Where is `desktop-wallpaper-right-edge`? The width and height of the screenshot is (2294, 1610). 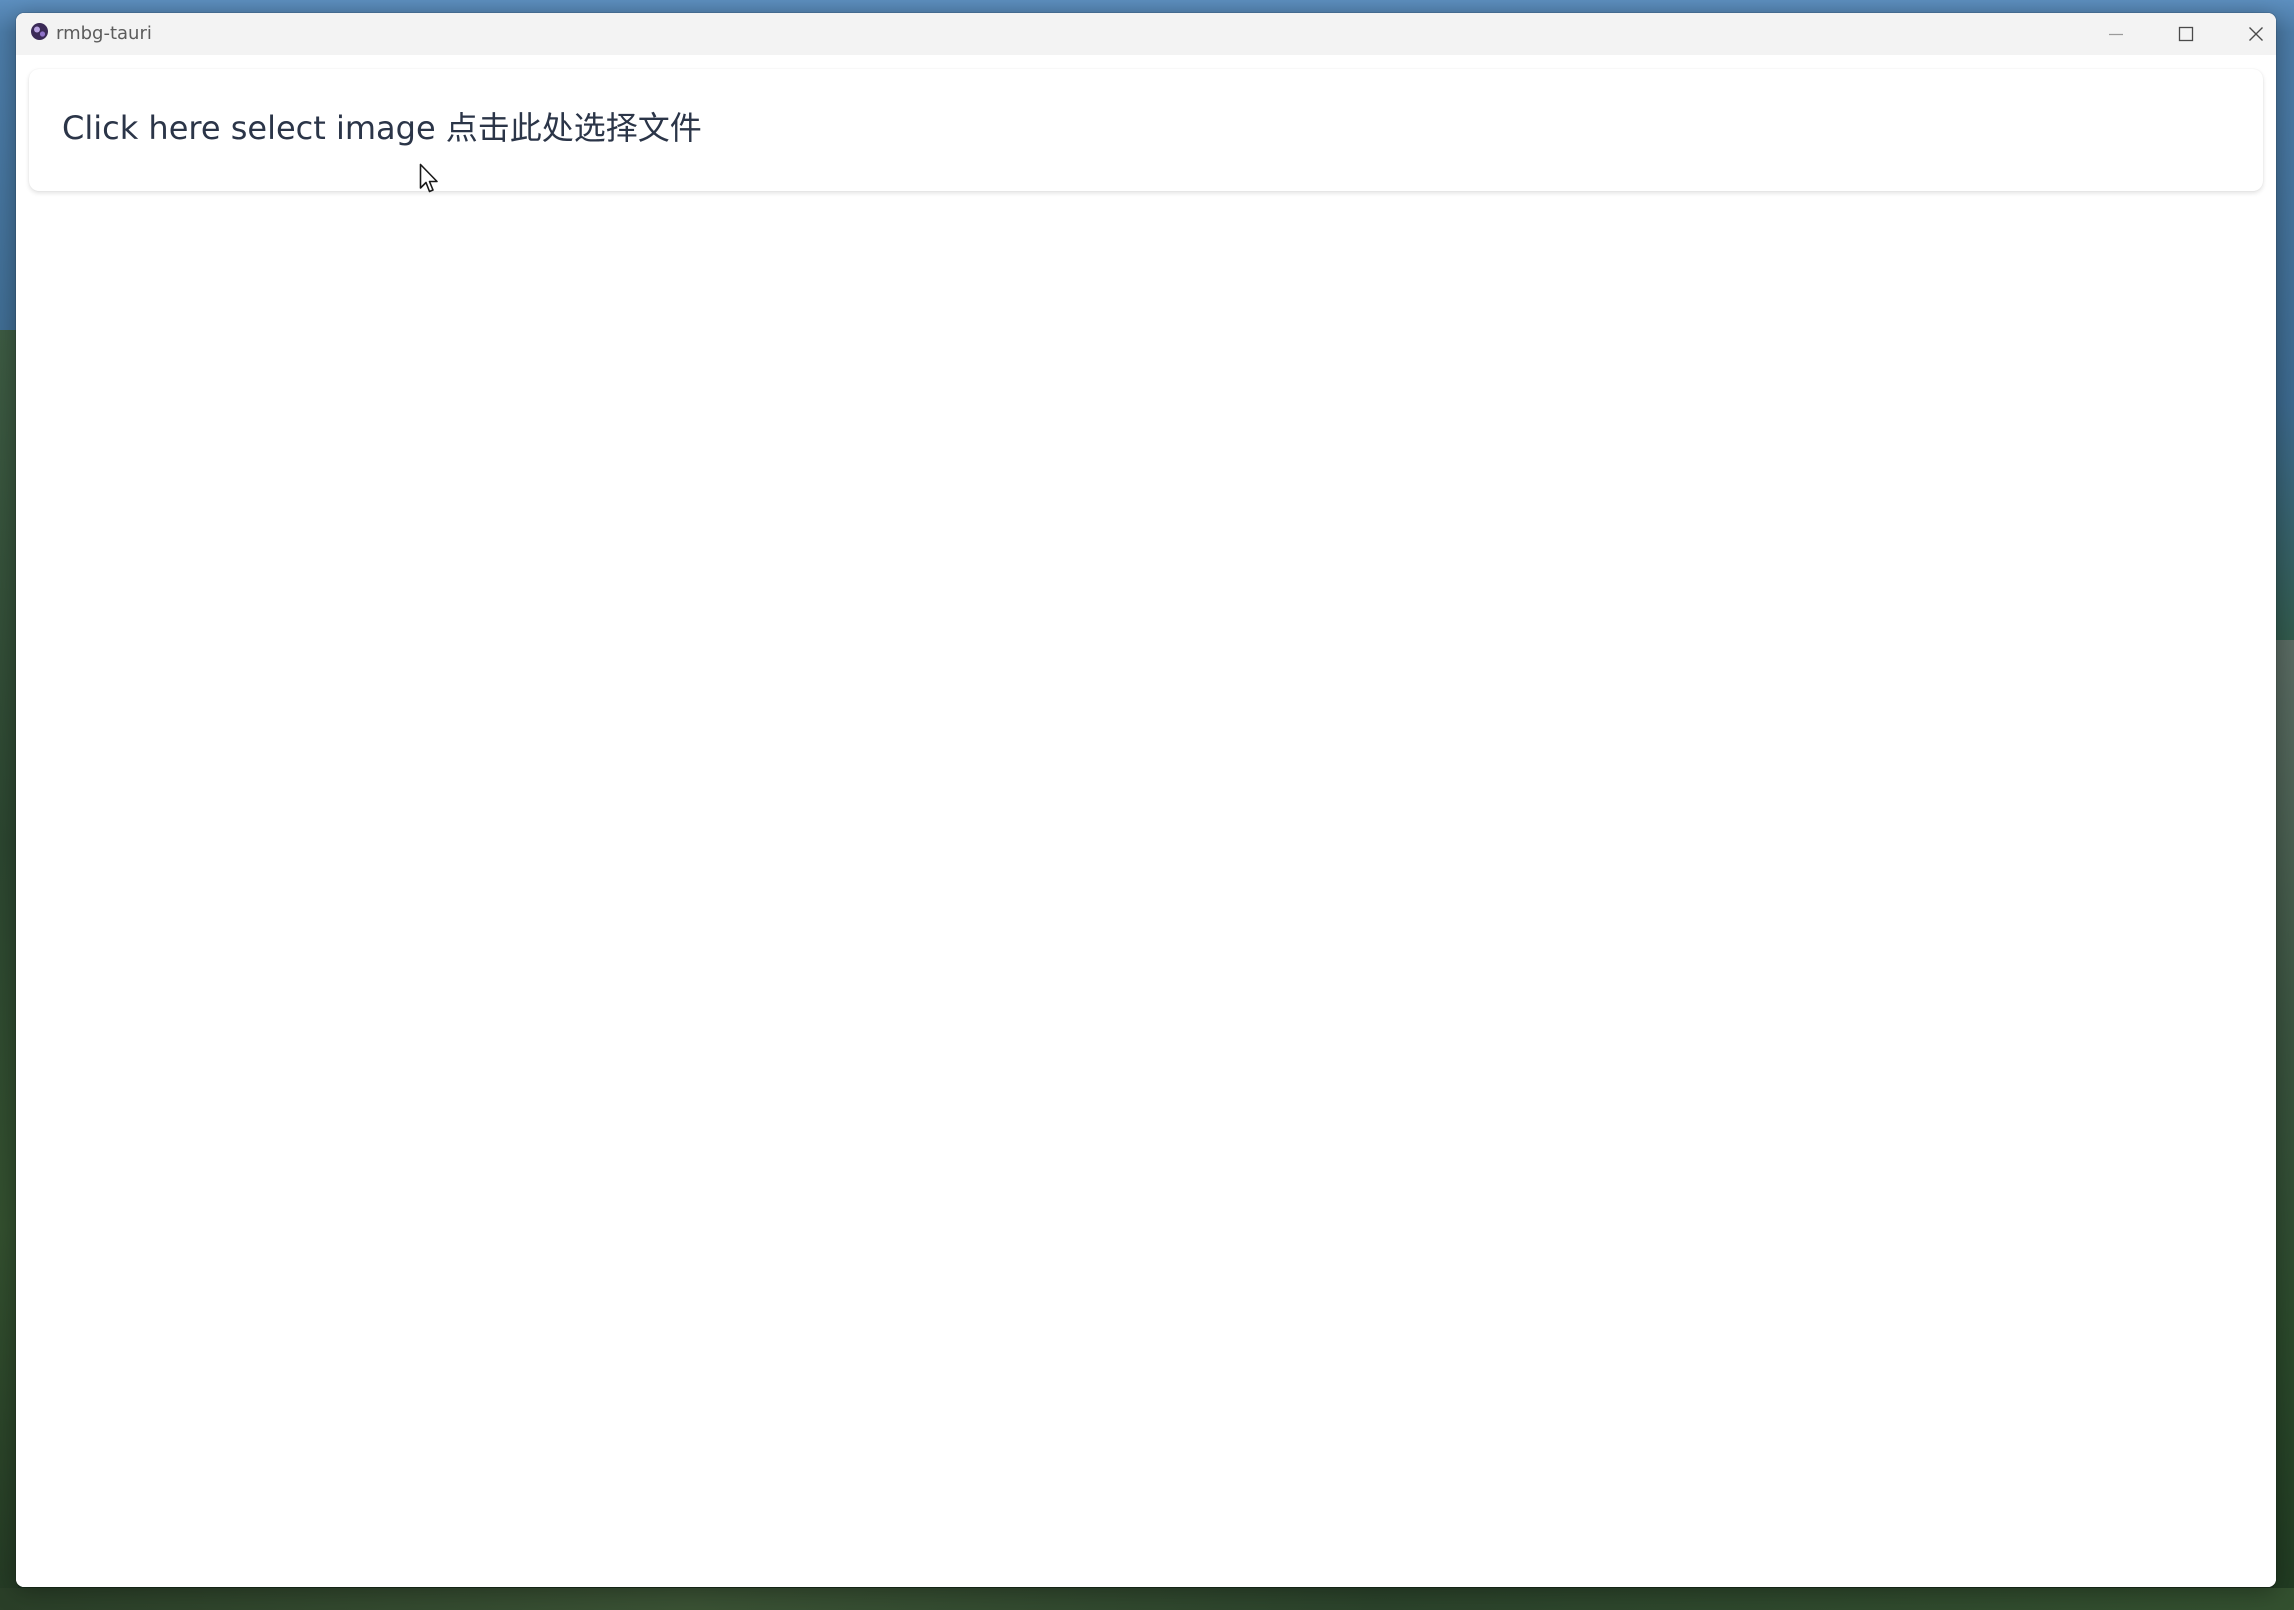 desktop-wallpaper-right-edge is located at coordinates (2284, 1125).